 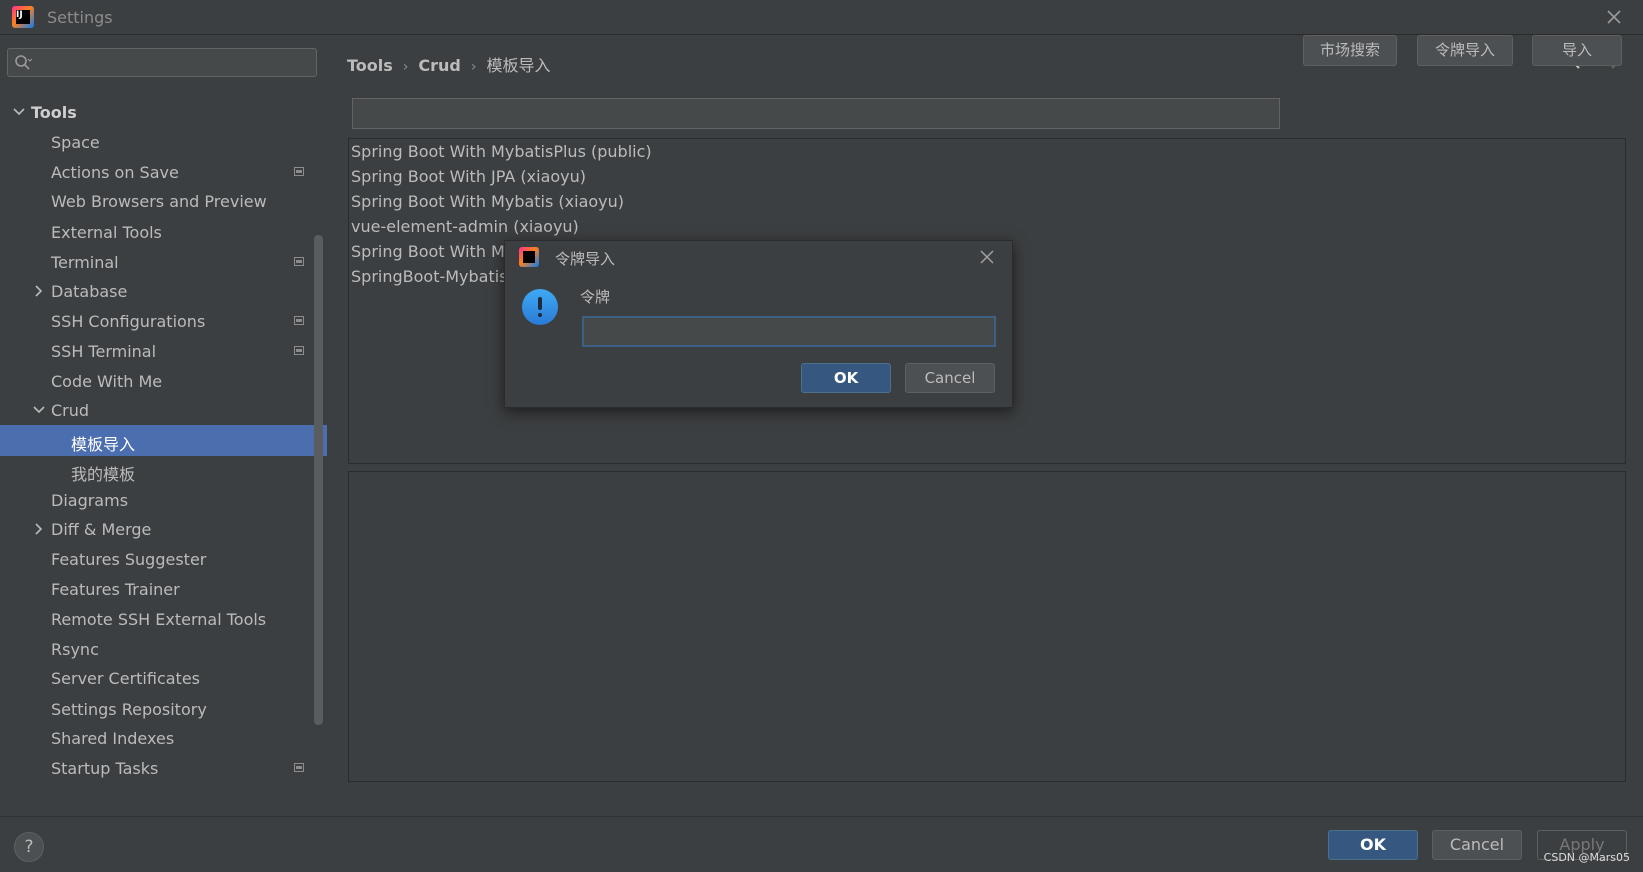 I want to click on list-item: Spring Boot With JPA (xiaoyu), so click(x=468, y=179).